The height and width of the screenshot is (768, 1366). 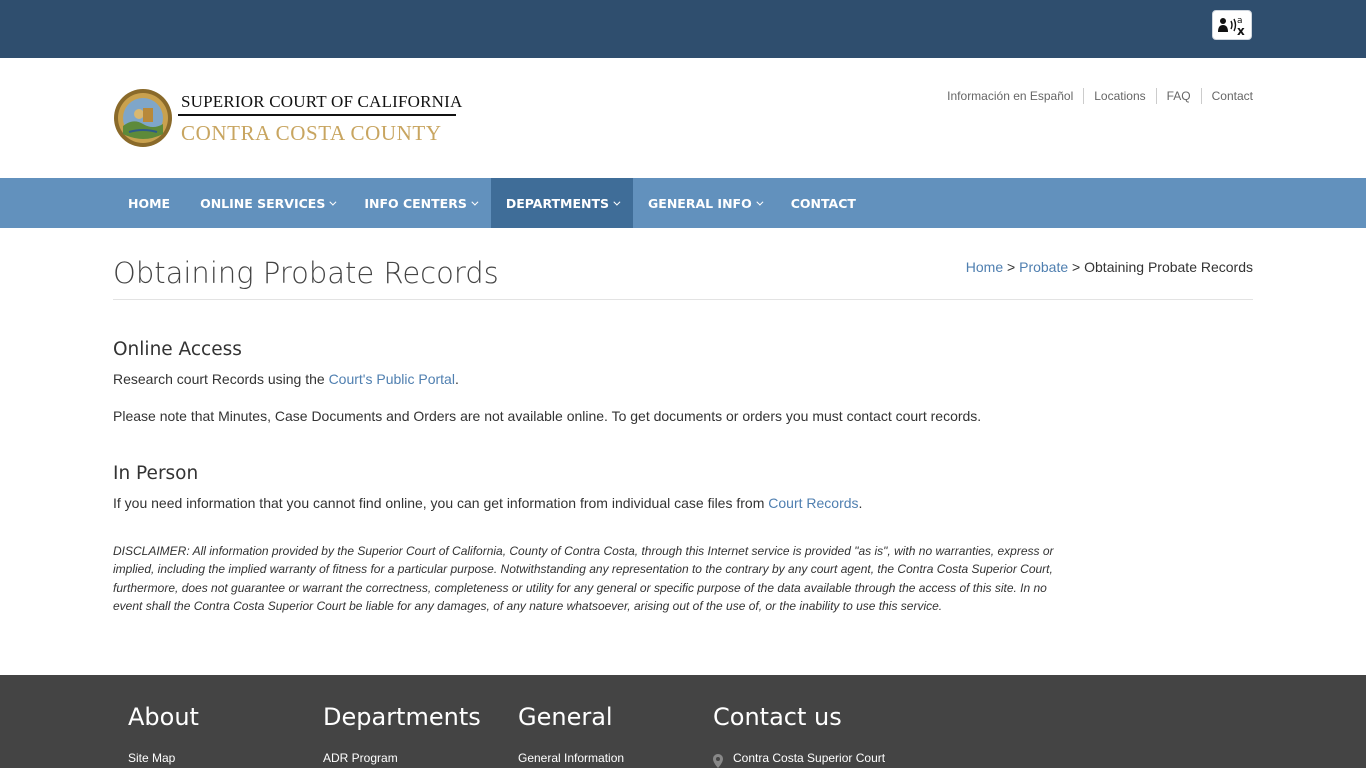 I want to click on logo-title-line2: CONTRA COSTA COUNTY, so click(x=311, y=133).